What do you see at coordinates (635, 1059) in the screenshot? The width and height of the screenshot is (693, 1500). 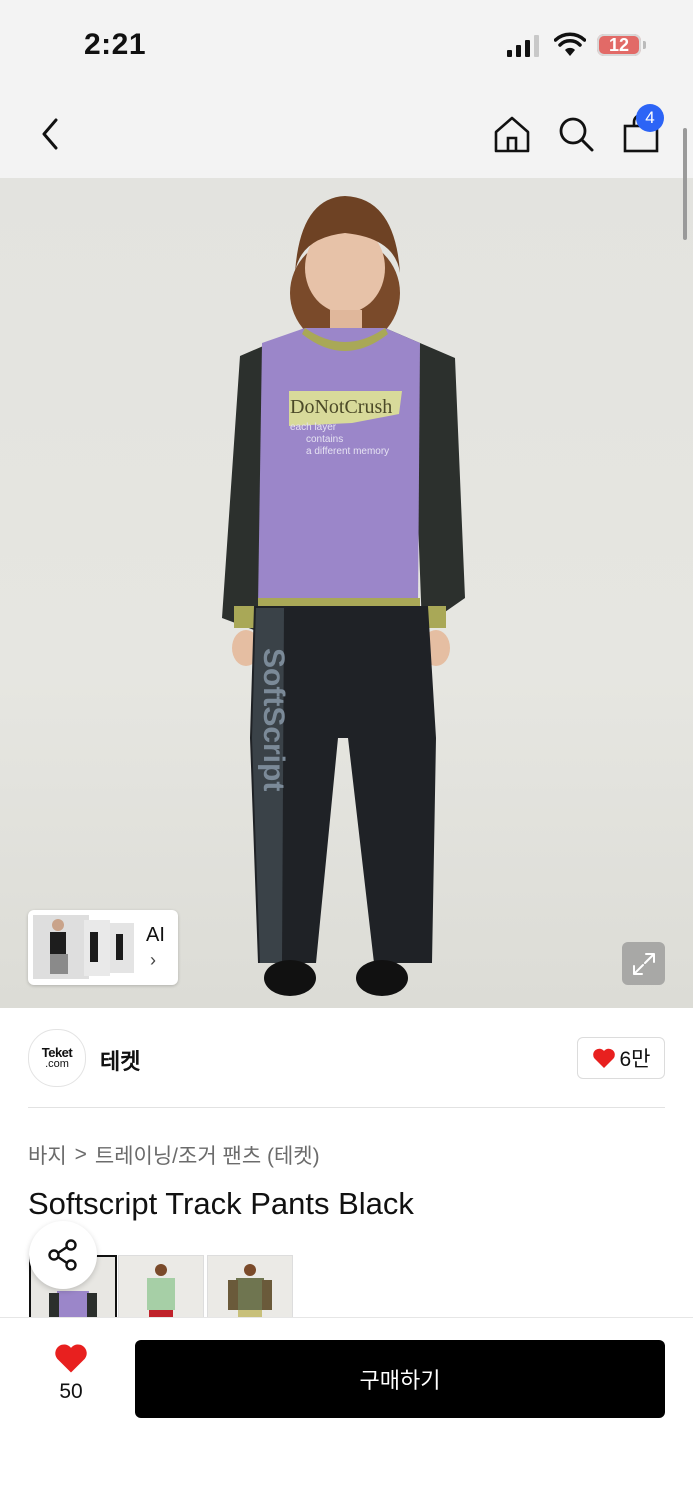 I see `brand-like-count: 6만` at bounding box center [635, 1059].